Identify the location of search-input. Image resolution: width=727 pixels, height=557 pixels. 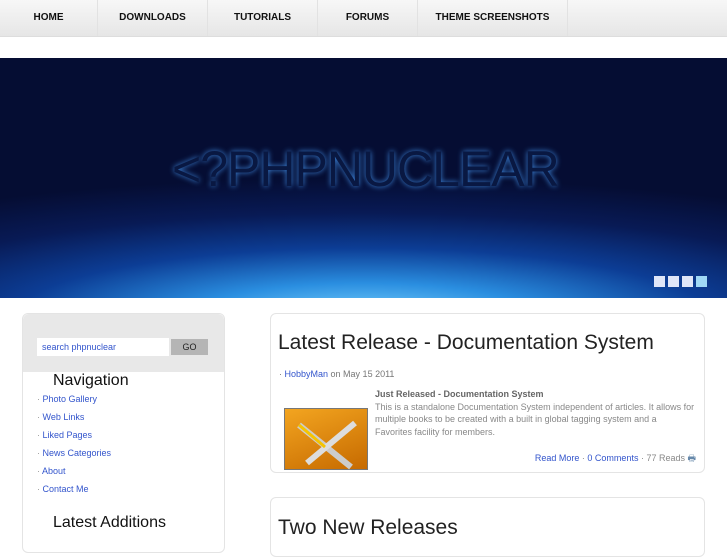
(103, 347).